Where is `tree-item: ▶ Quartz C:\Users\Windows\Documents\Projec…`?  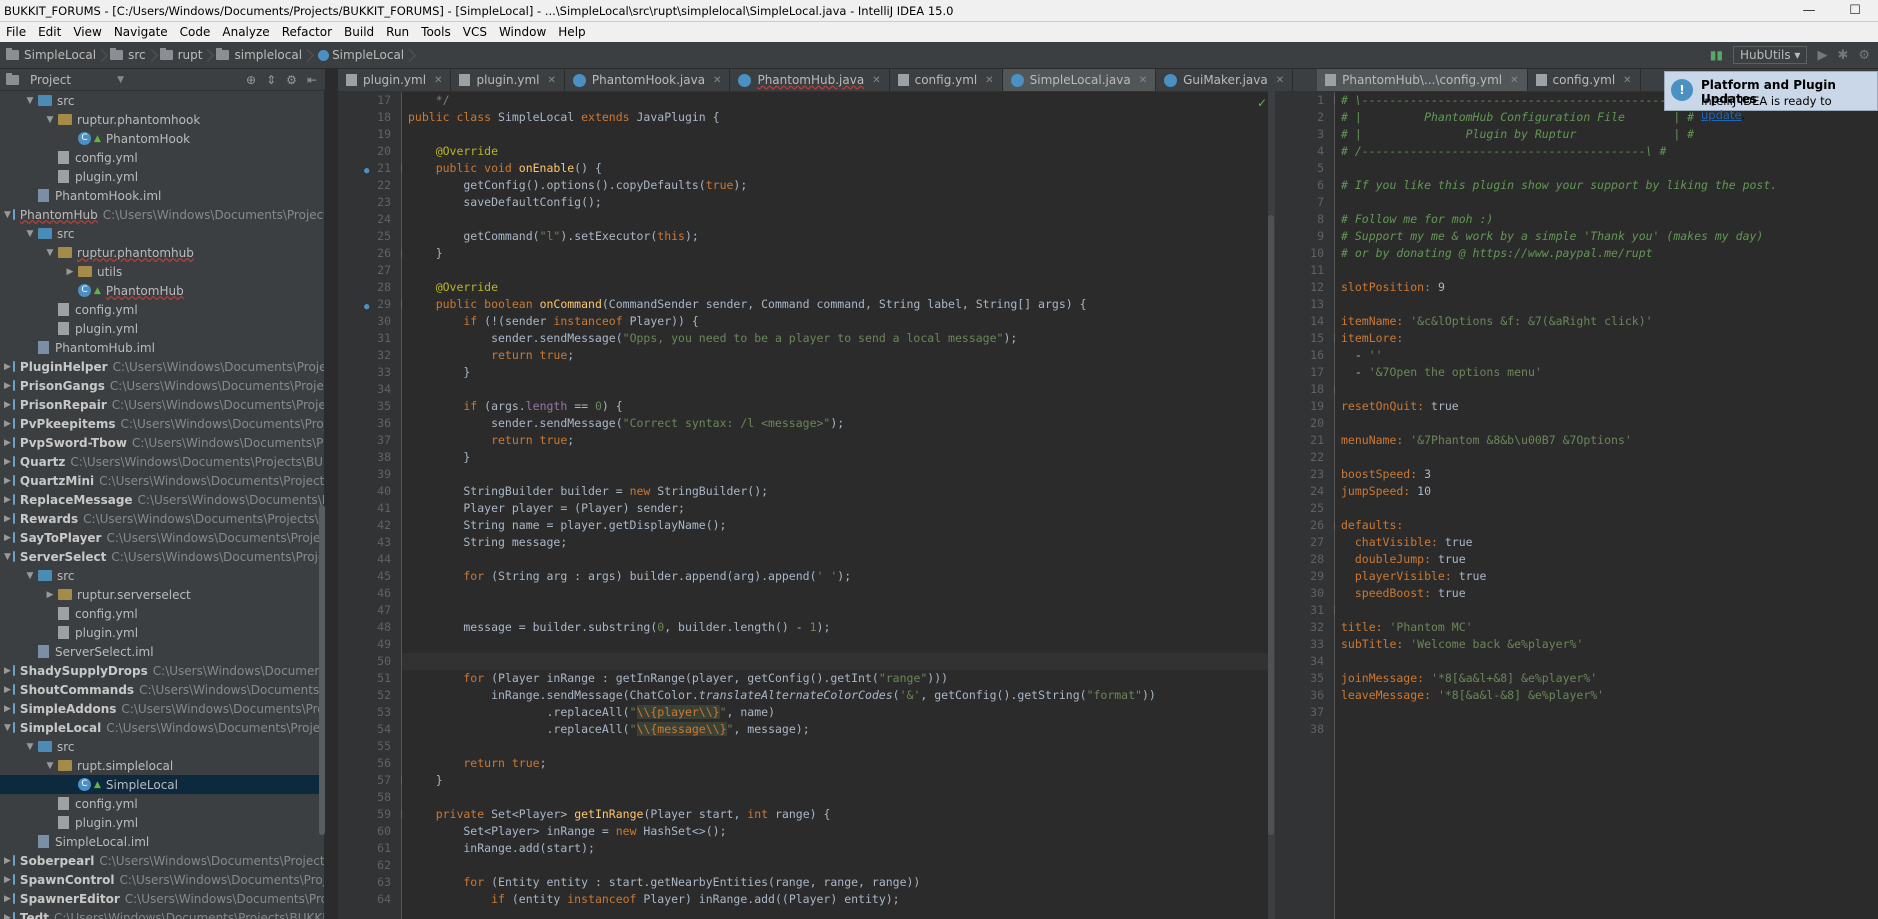
tree-item: ▶ Quartz C:\Users\Windows\Documents\Projec… is located at coordinates (162, 461).